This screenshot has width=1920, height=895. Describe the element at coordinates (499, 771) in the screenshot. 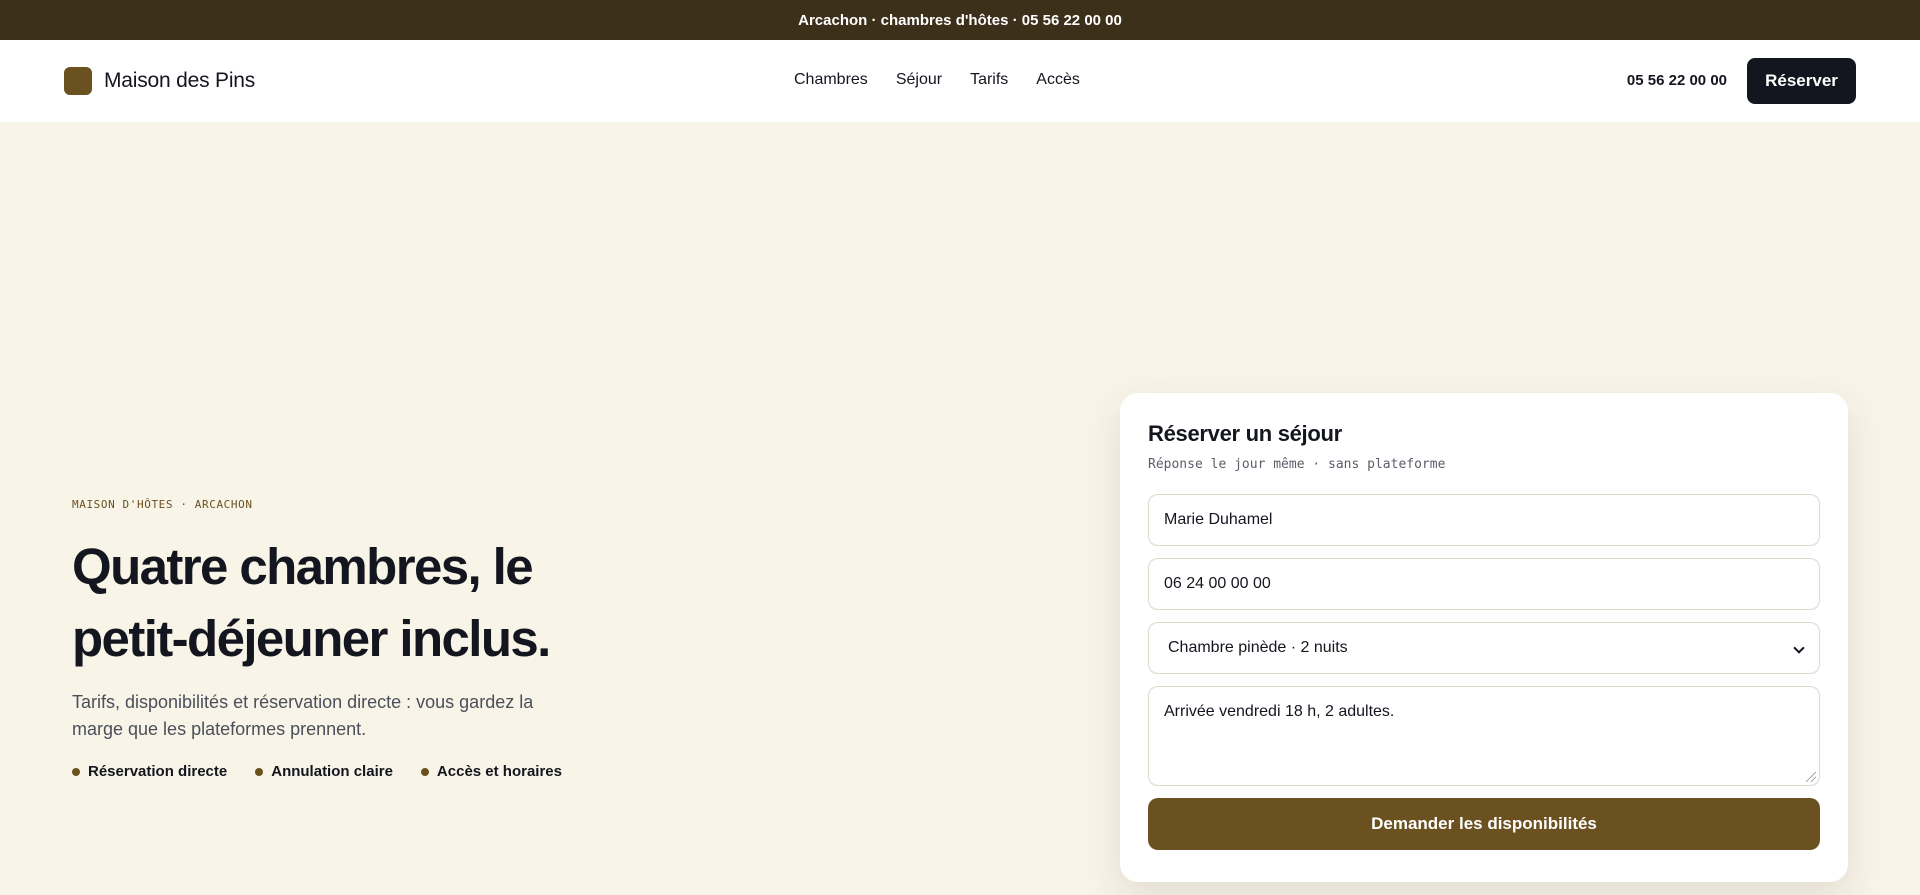

I see `feature-label: Accès et horaires` at that location.